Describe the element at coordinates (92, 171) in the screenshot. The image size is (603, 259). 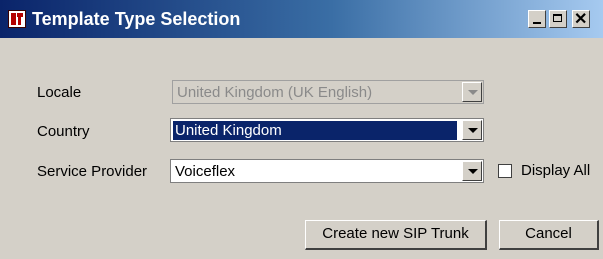
I see `service-provider-label: Service Provider` at that location.